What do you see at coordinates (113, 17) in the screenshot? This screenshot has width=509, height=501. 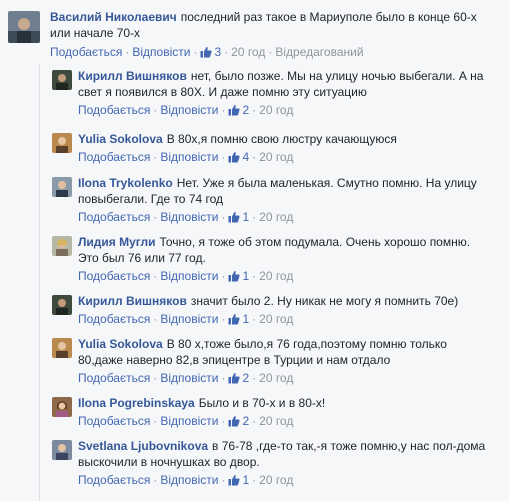 I see `comment-author-link: Василий Николаевич` at bounding box center [113, 17].